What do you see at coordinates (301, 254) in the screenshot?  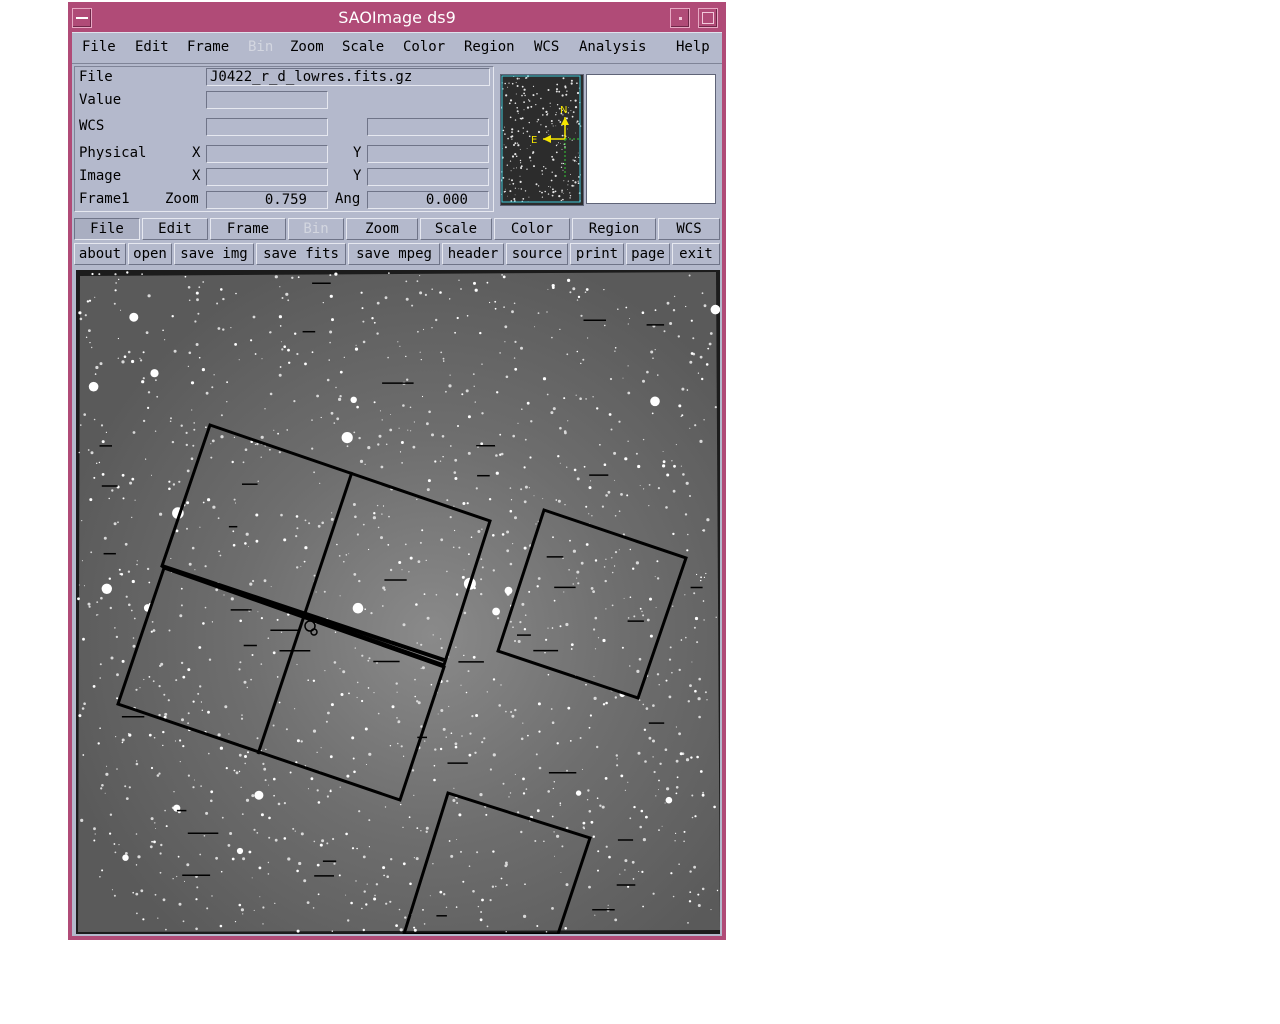 I see `btn-save-fits: save fits` at bounding box center [301, 254].